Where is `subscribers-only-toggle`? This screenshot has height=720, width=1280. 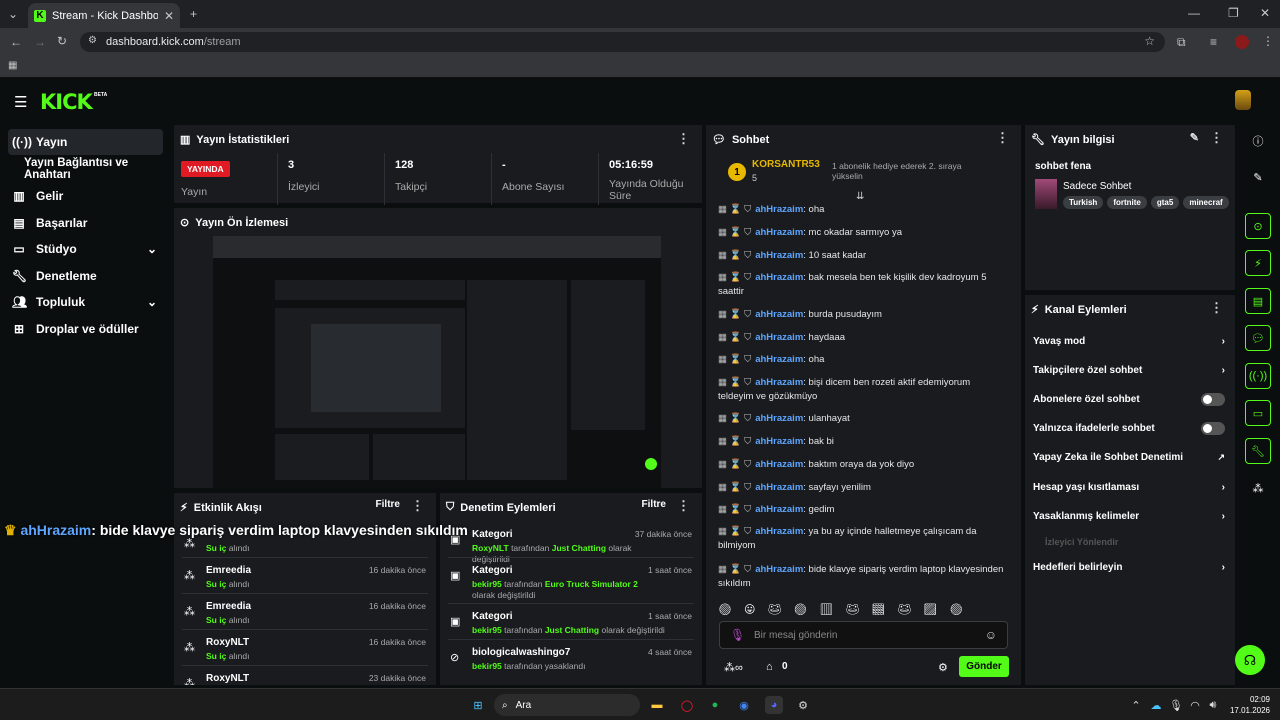 subscribers-only-toggle is located at coordinates (1213, 399).